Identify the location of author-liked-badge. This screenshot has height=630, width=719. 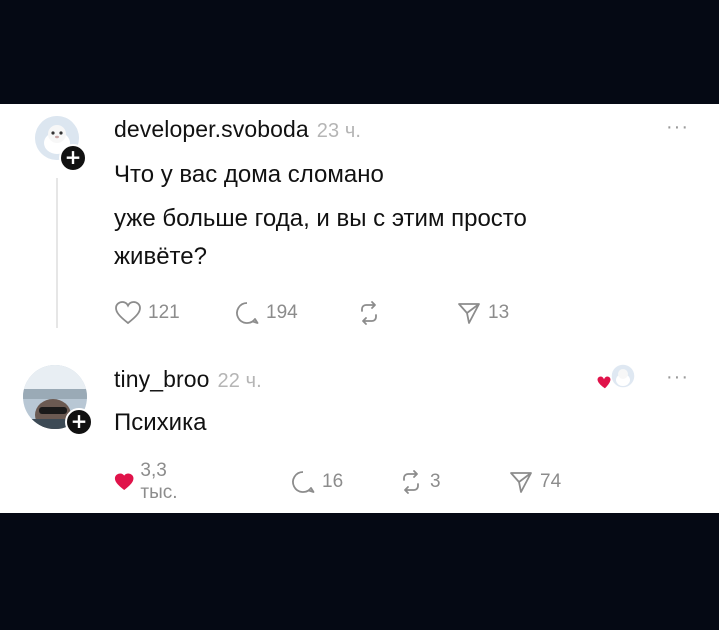
(616, 378).